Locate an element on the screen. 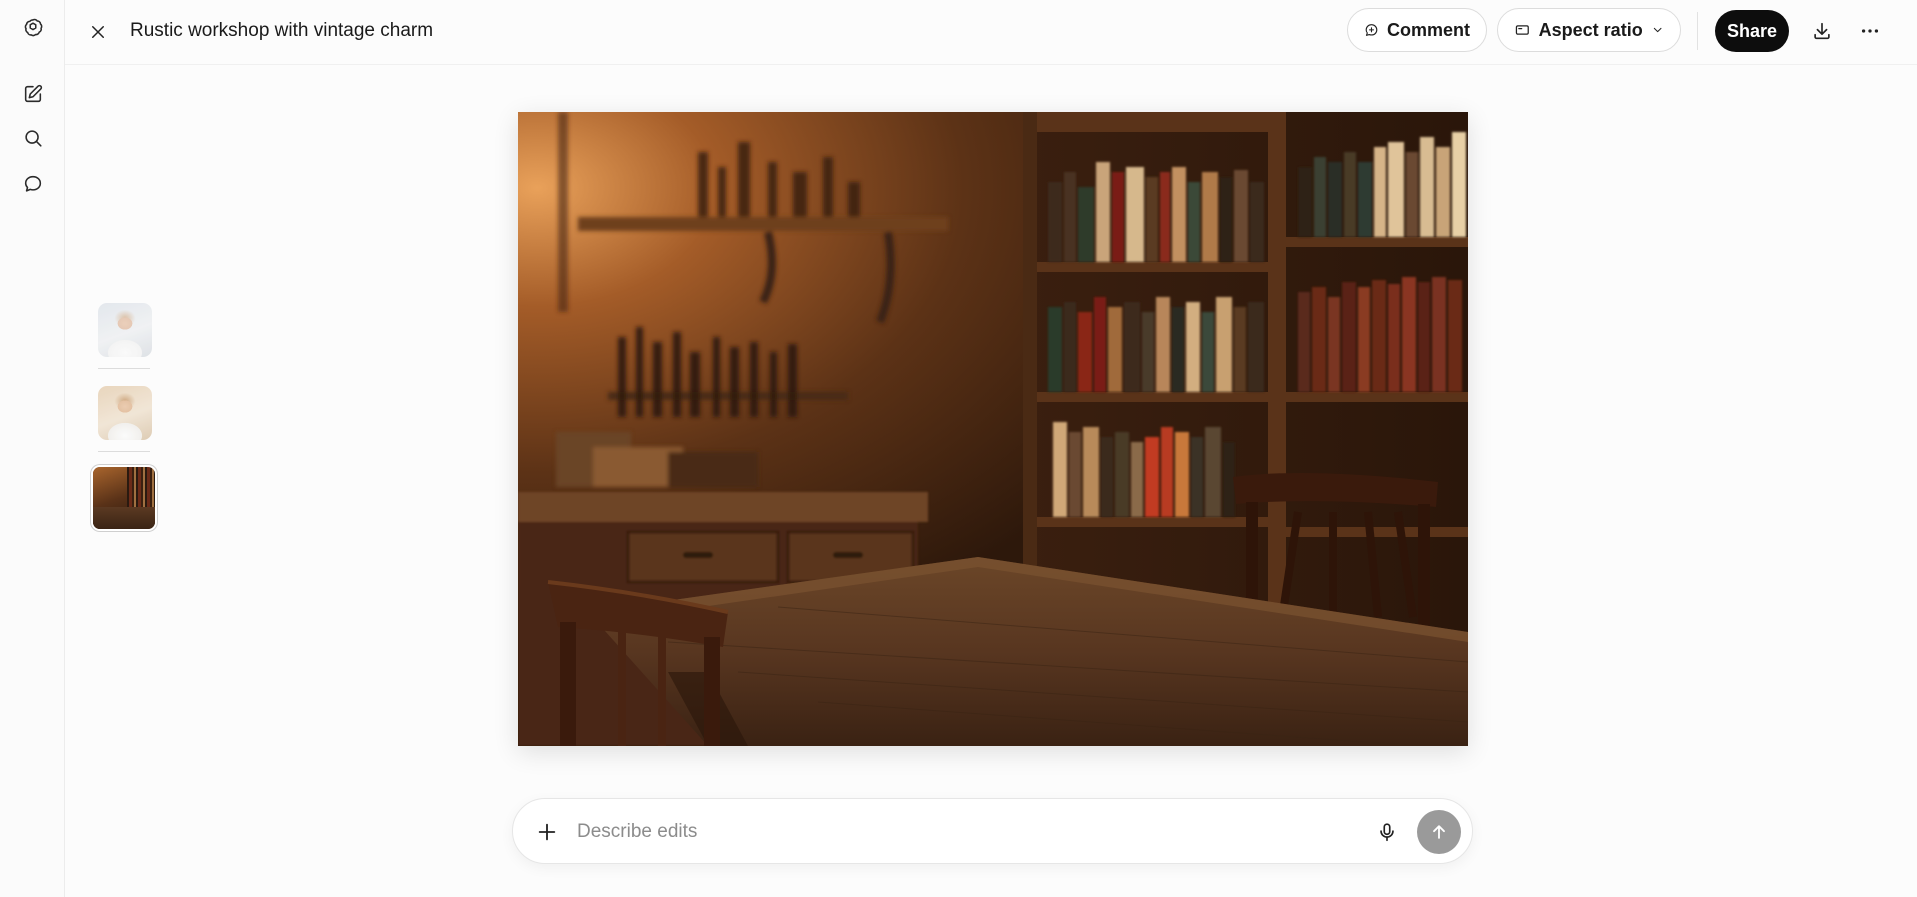  openai-logo-icon is located at coordinates (33, 28).